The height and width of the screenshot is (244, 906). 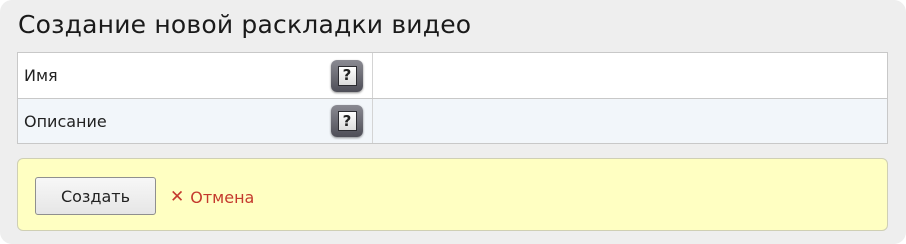 I want to click on page-title: Создание новой раскладки видео, so click(x=245, y=24).